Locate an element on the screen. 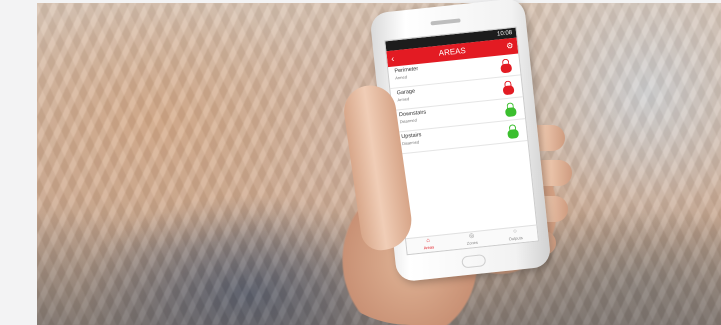  phone-speaker is located at coordinates (445, 22).